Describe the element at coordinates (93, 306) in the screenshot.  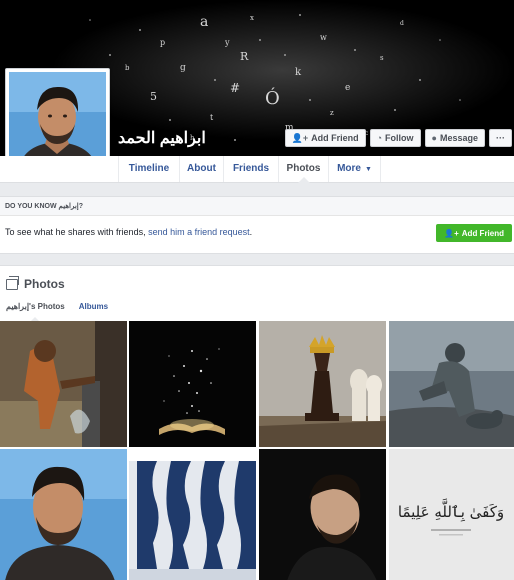
I see `tab-albums: Albums` at that location.